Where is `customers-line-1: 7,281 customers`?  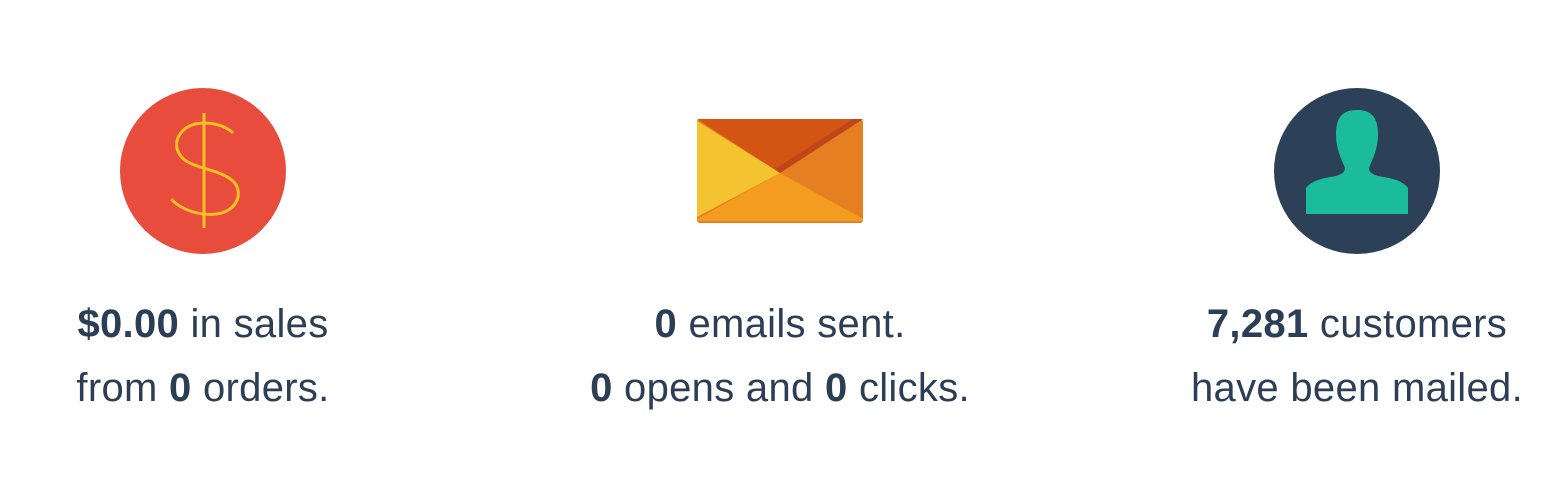 customers-line-1: 7,281 customers is located at coordinates (1328, 324).